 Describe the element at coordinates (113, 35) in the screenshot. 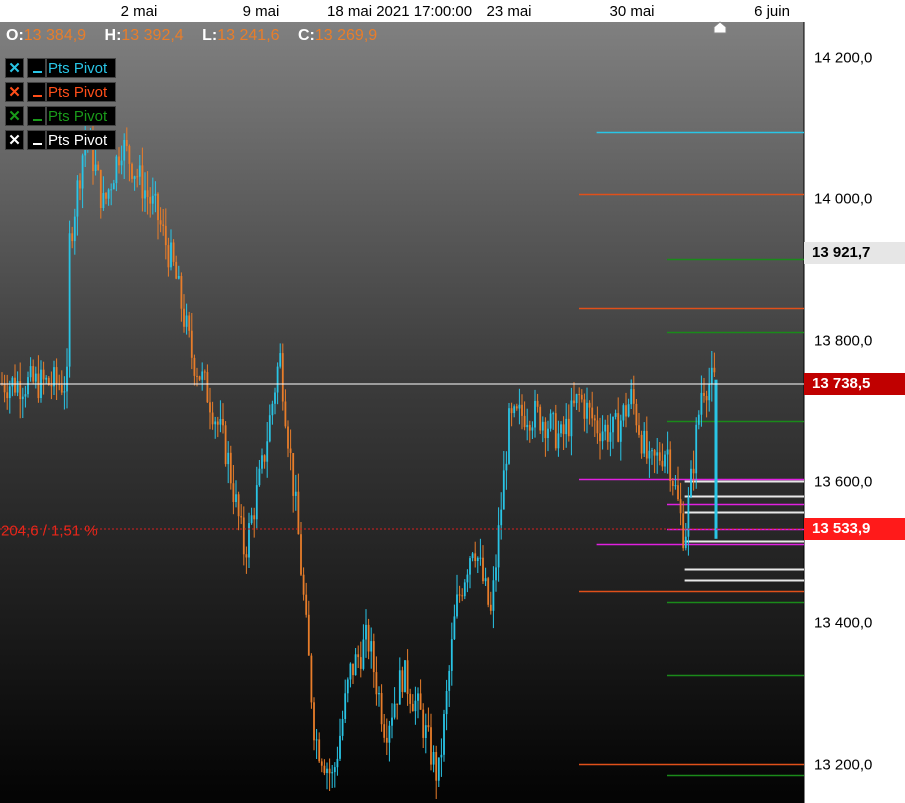

I see `high-label: H:` at that location.